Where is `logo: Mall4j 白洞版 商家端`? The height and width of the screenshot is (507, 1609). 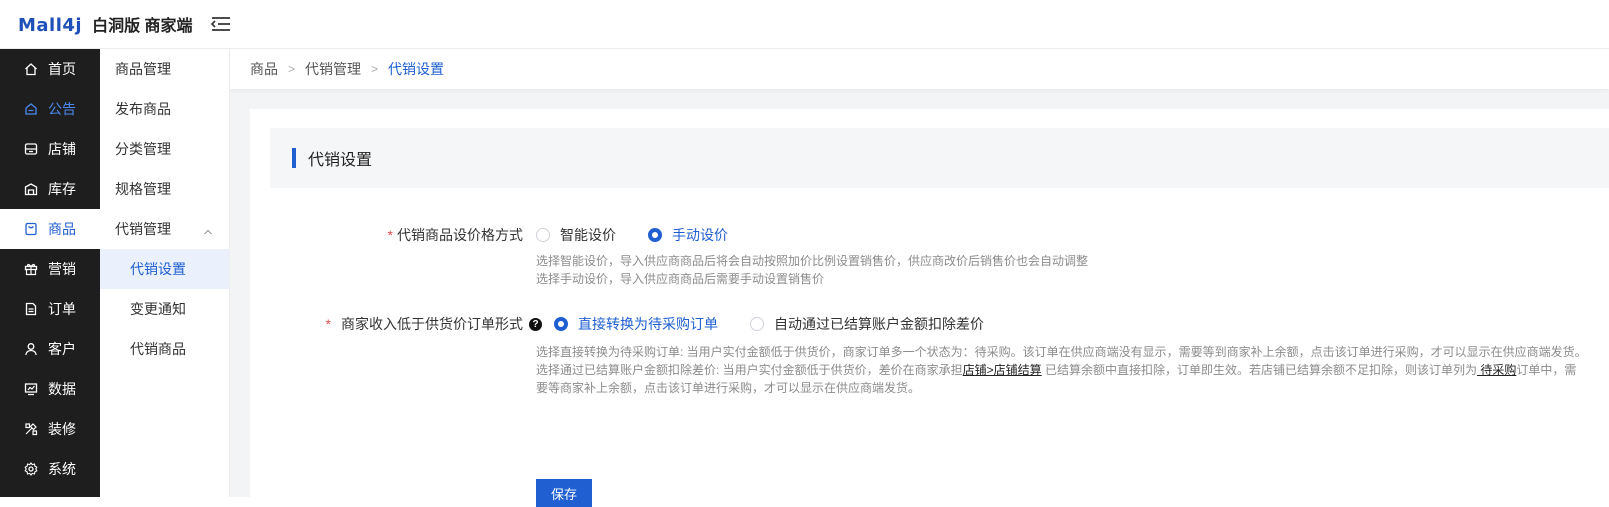 logo: Mall4j 白洞版 商家端 is located at coordinates (105, 24).